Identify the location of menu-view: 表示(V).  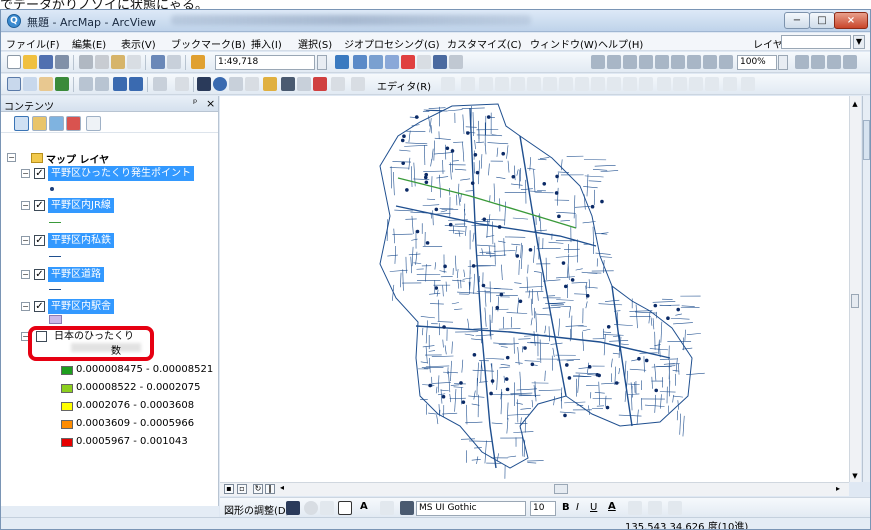
(138, 43).